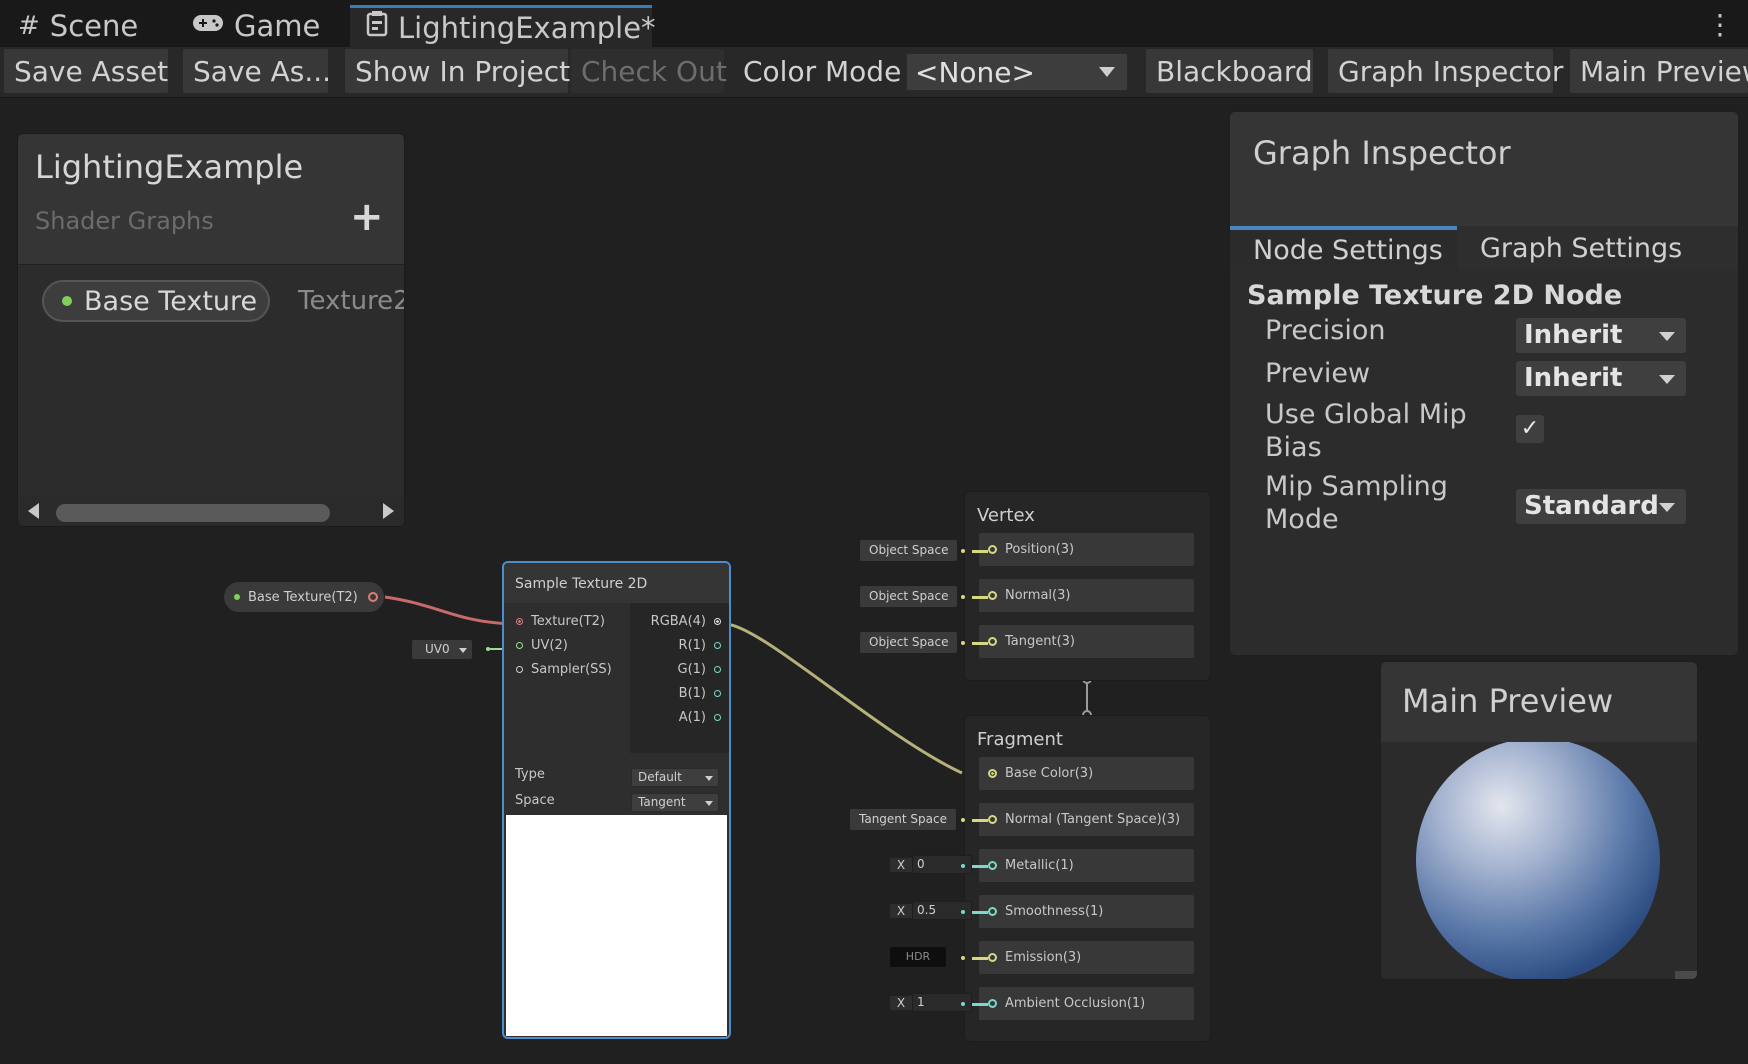 Image resolution: width=1748 pixels, height=1064 pixels. Describe the element at coordinates (901, 864) in the screenshot. I see `x-label: X` at that location.